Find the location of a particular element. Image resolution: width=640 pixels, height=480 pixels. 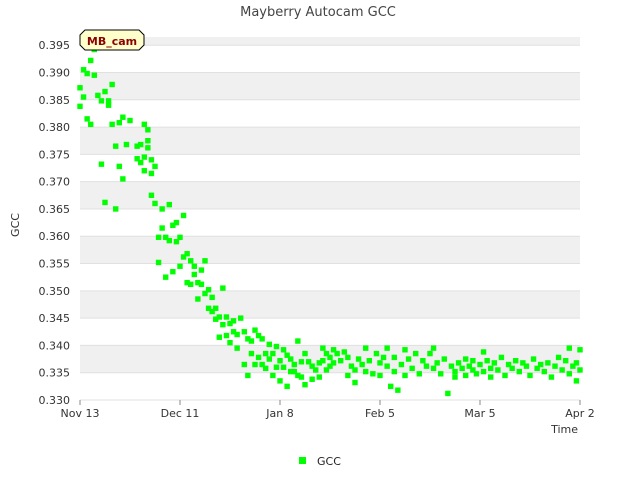

legend: GCC is located at coordinates (320, 461).